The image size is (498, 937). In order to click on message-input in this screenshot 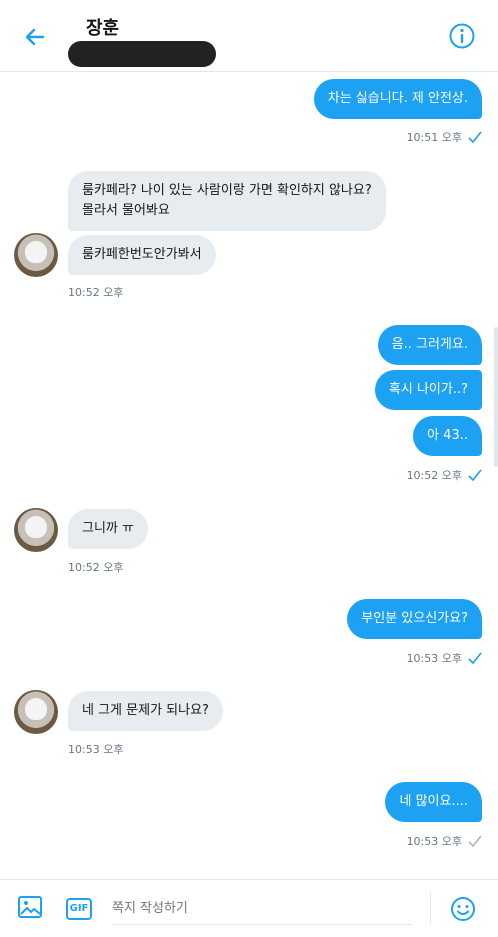, I will do `click(262, 908)`.